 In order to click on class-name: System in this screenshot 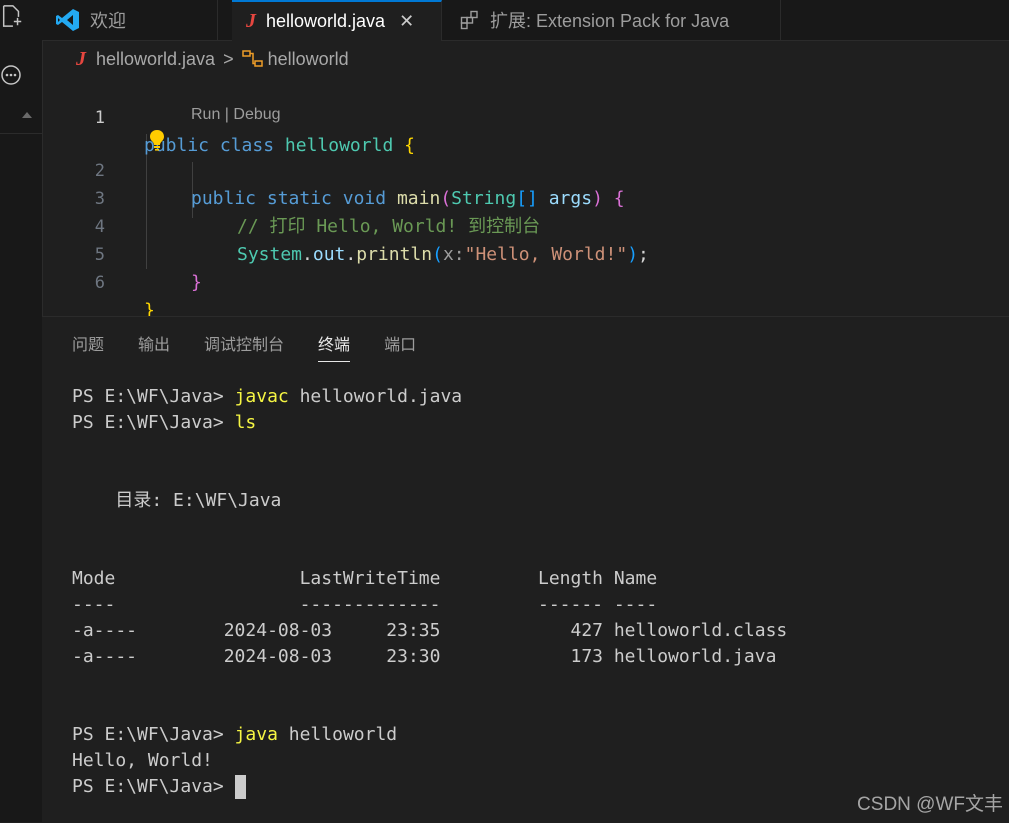, I will do `click(270, 254)`.